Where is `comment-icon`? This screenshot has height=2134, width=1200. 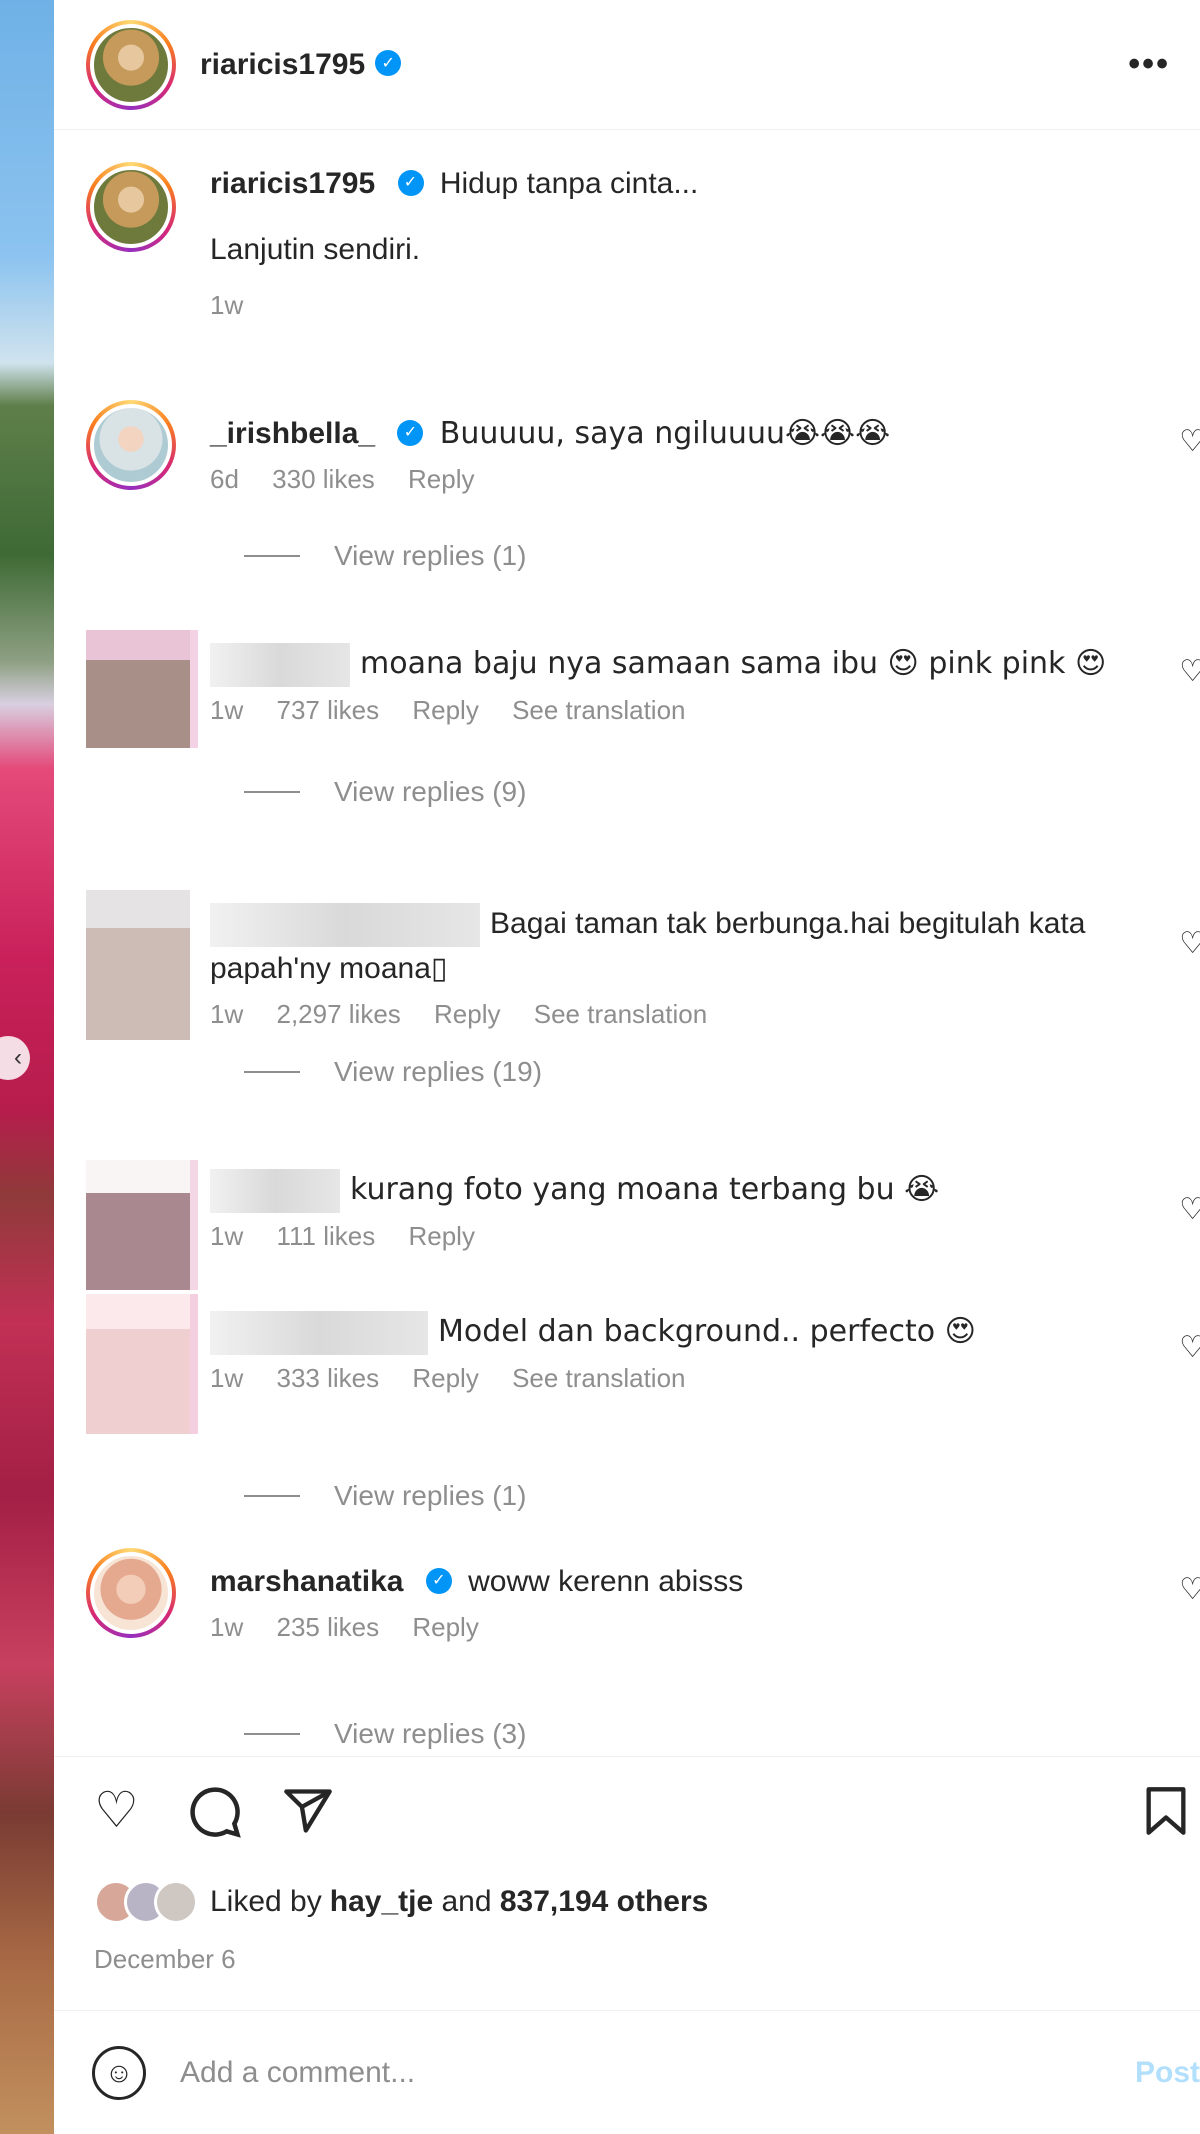 comment-icon is located at coordinates (215, 1816).